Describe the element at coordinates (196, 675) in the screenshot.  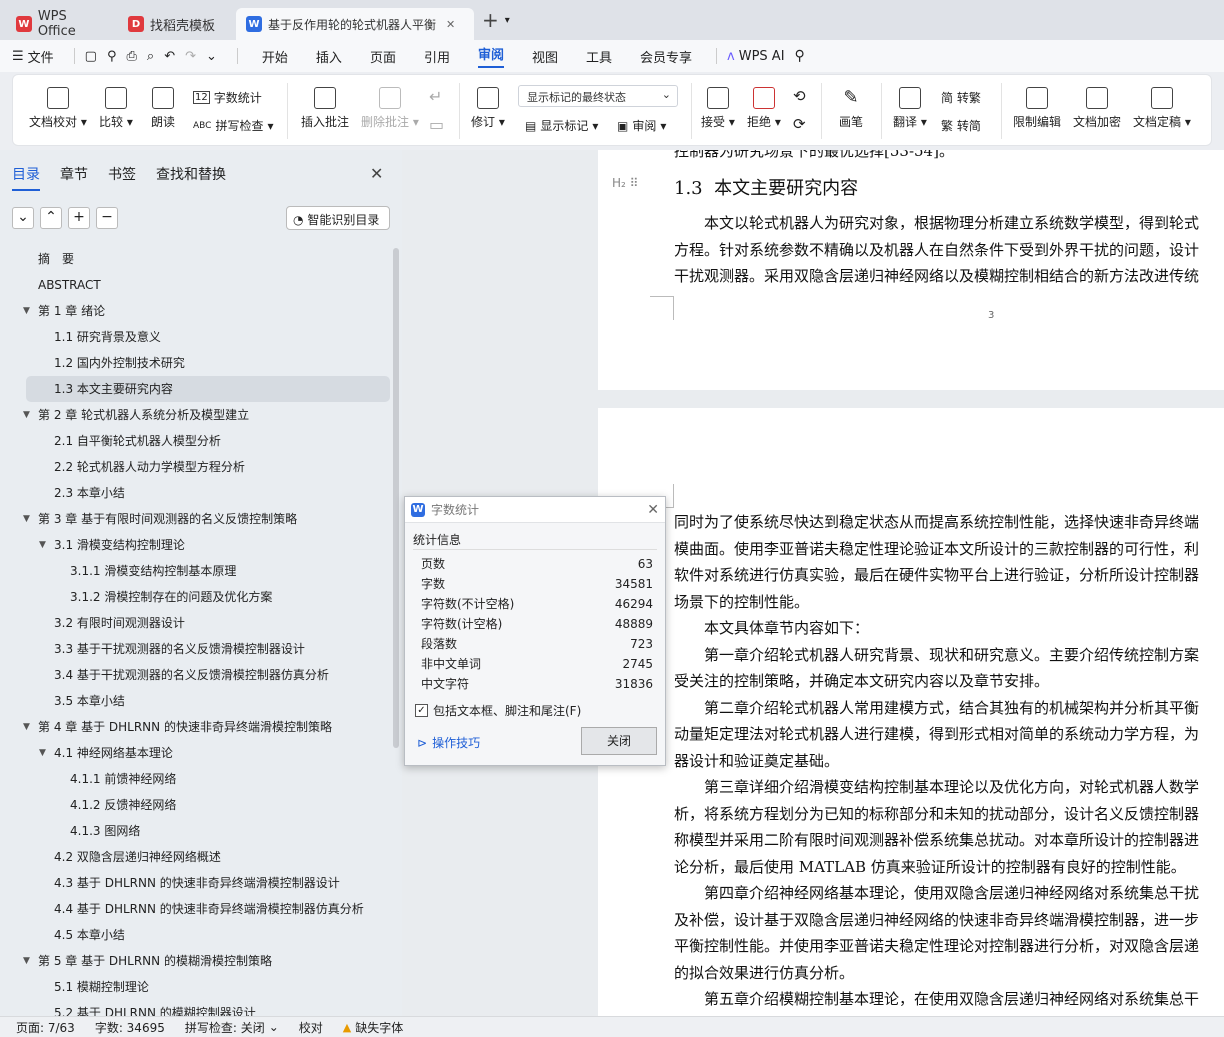
I see `toc-item: 3.4 基于干扰观测器的名义反馈滑模控制器仿真分析` at that location.